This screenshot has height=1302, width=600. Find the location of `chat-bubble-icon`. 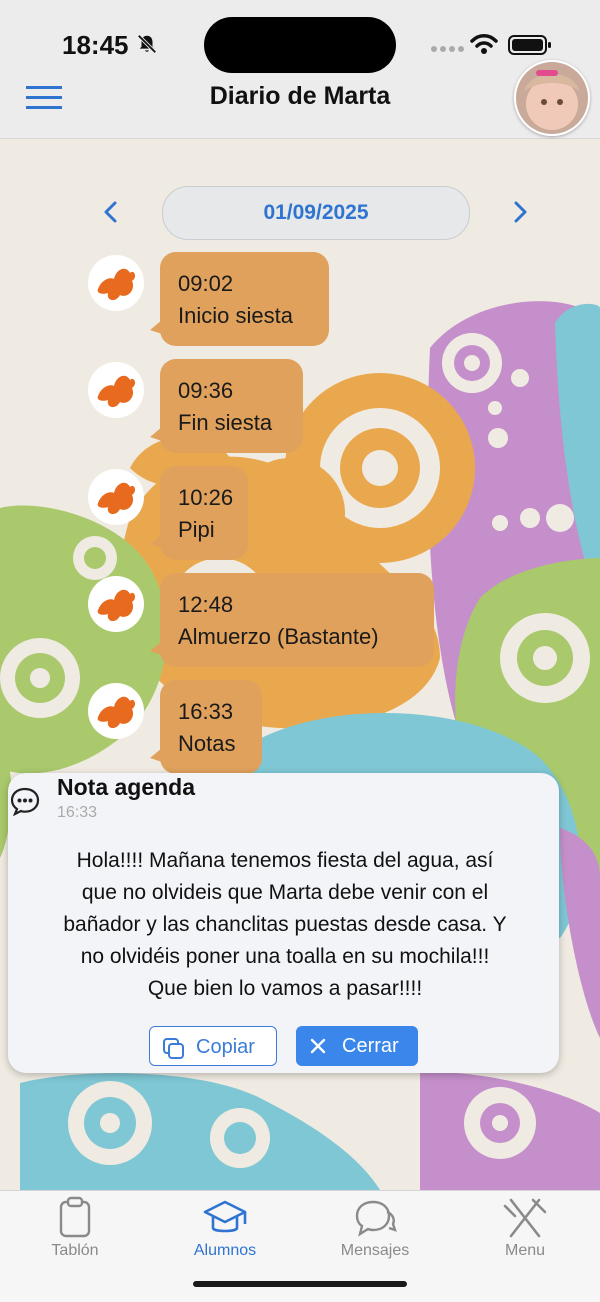

chat-bubble-icon is located at coordinates (25, 801).